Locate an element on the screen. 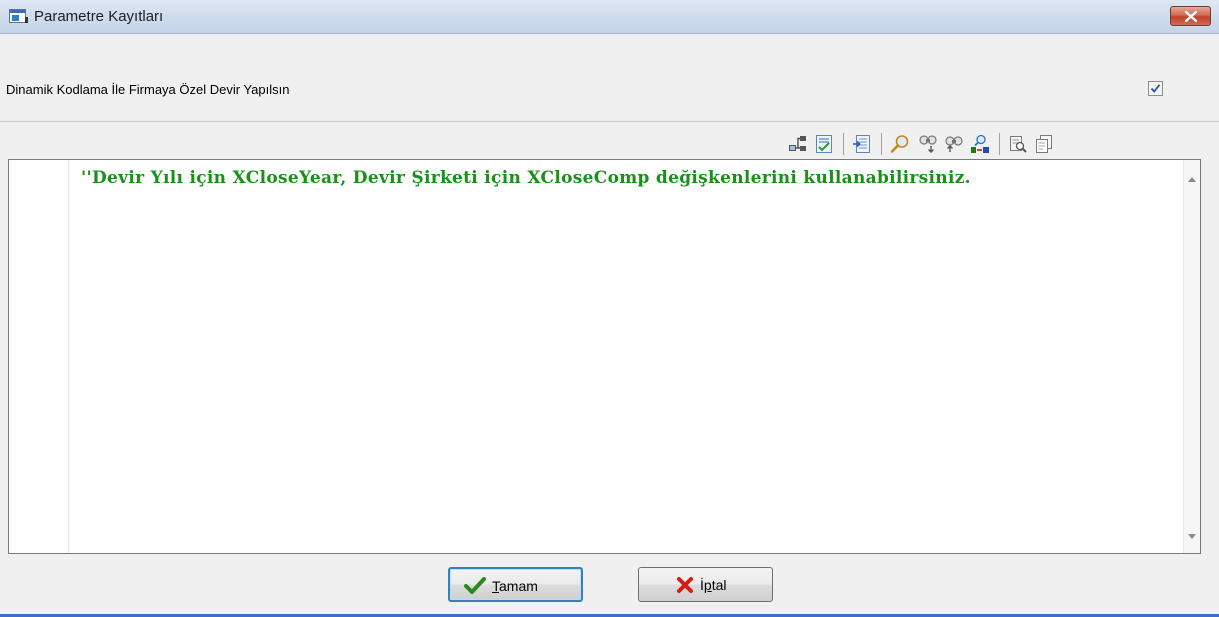  line-gutter is located at coordinates (39, 356).